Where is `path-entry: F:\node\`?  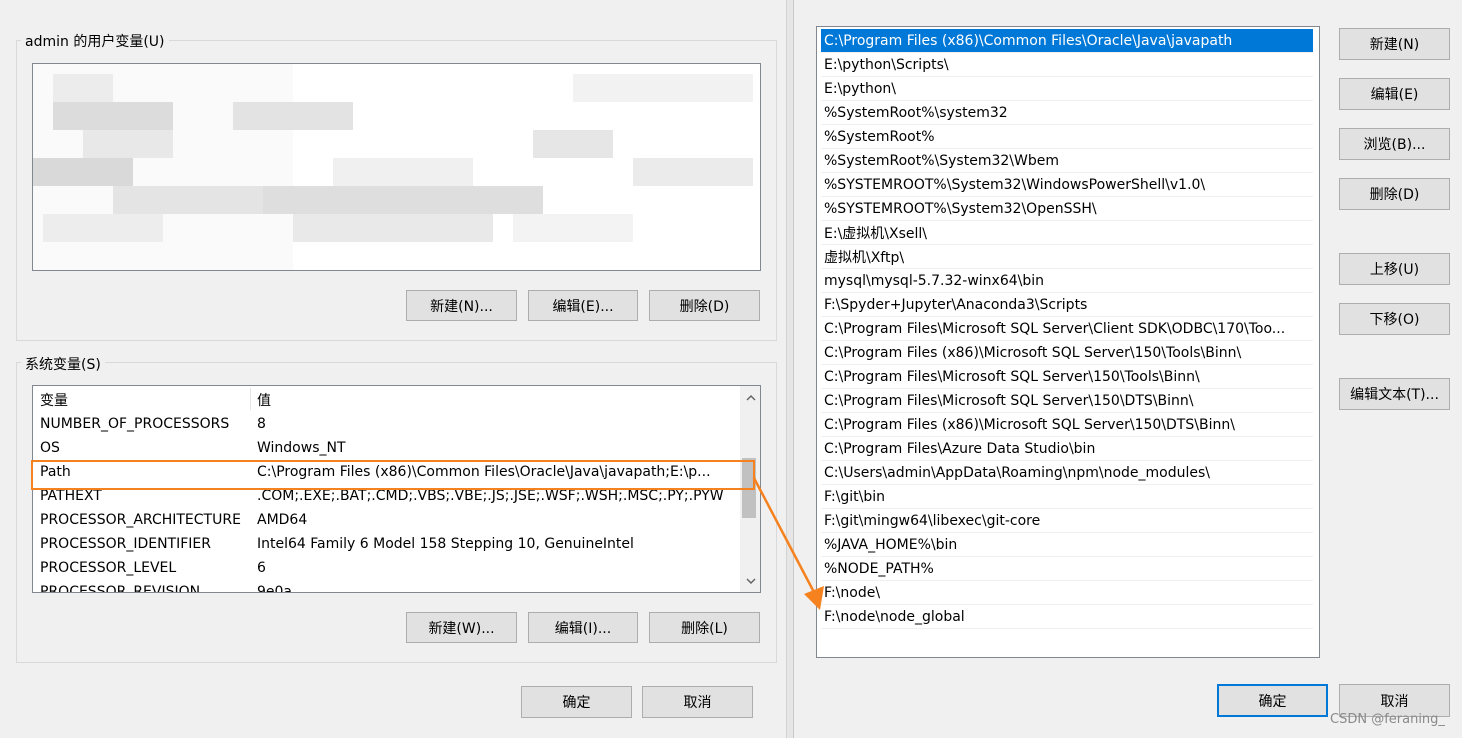
path-entry: F:\node\ is located at coordinates (1067, 593).